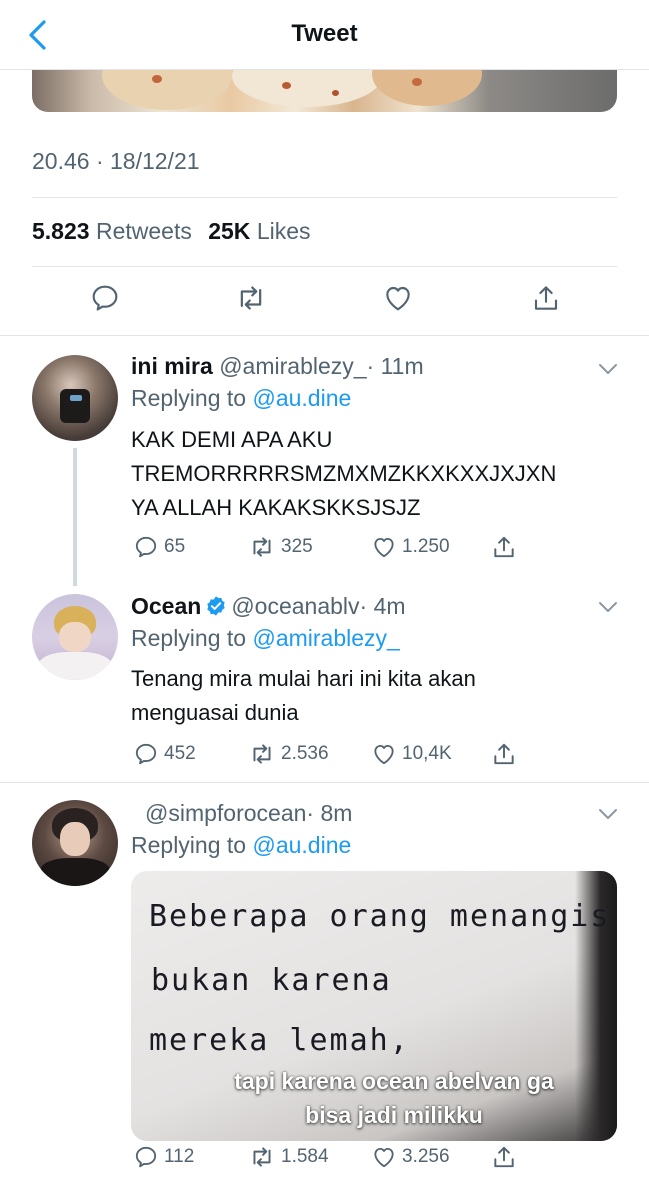  Describe the element at coordinates (295, 606) in the screenshot. I see `user-handle: @oceanablv` at that location.